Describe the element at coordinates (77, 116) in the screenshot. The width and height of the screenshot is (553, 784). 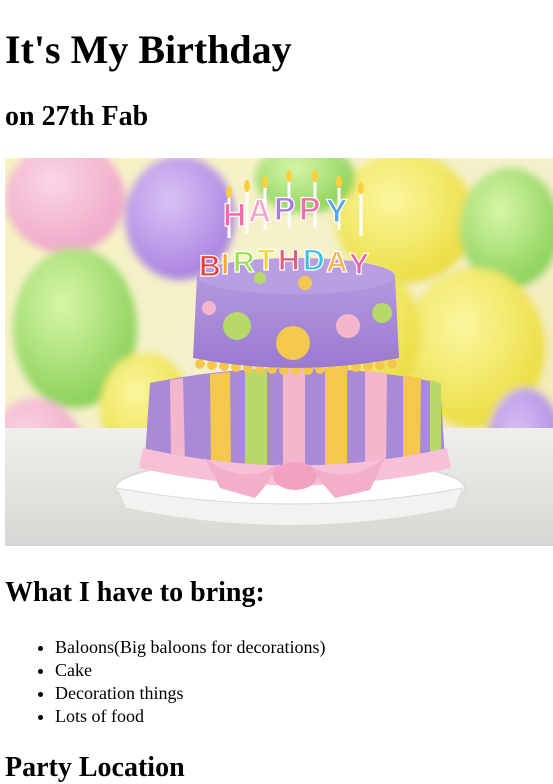
I see `page-subtitle: on 27th Fab` at that location.